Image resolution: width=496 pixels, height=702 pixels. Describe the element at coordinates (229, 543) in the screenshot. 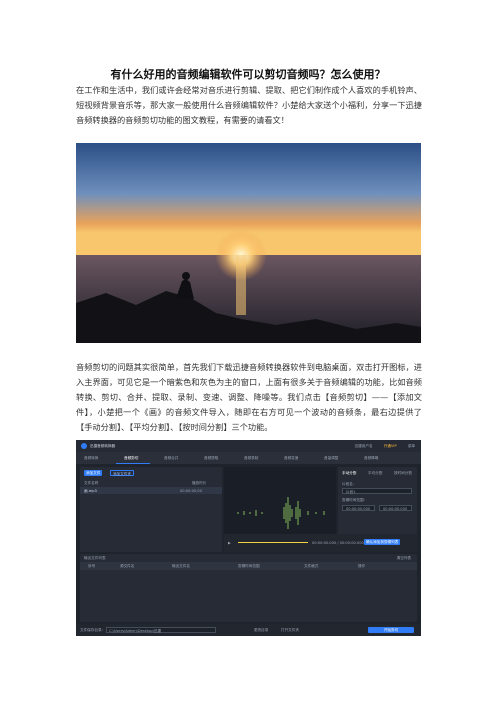

I see `play-icon: ▶` at that location.